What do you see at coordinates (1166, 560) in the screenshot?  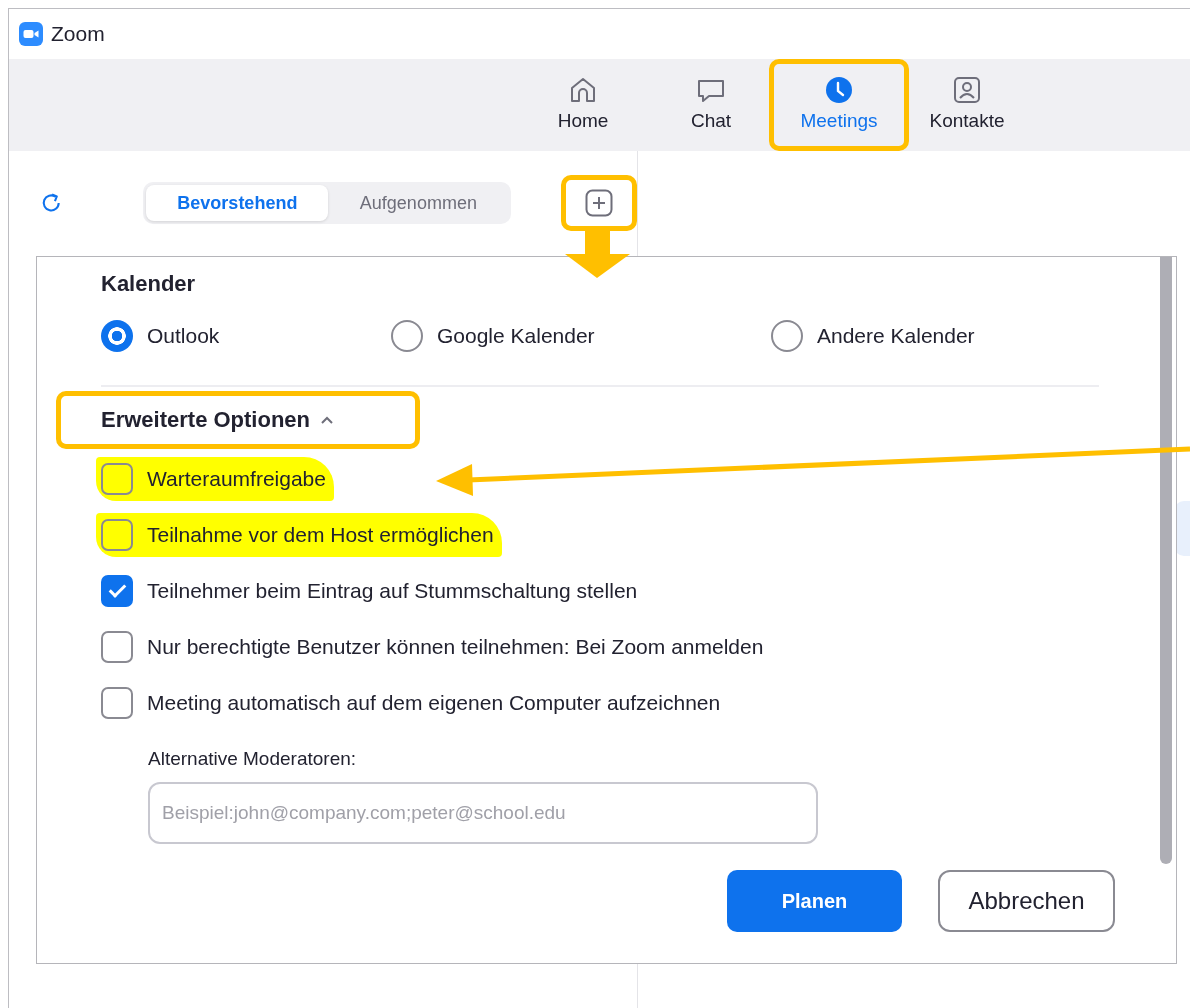 I see `scrollbar-thumb` at bounding box center [1166, 560].